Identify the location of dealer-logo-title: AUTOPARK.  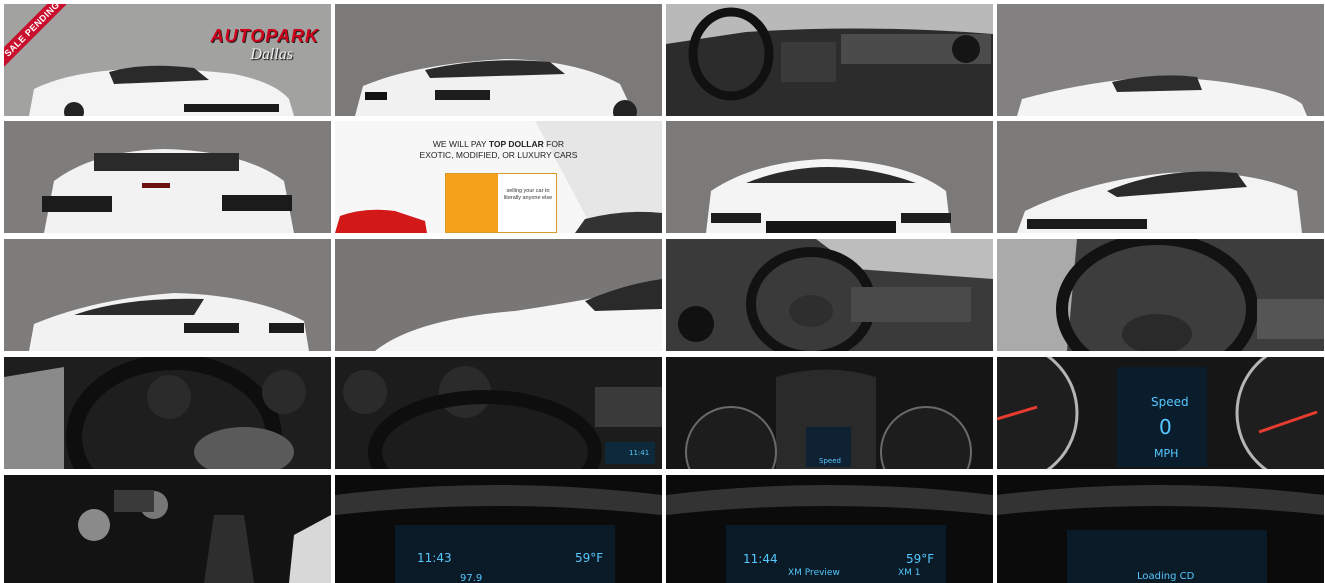
(264, 36).